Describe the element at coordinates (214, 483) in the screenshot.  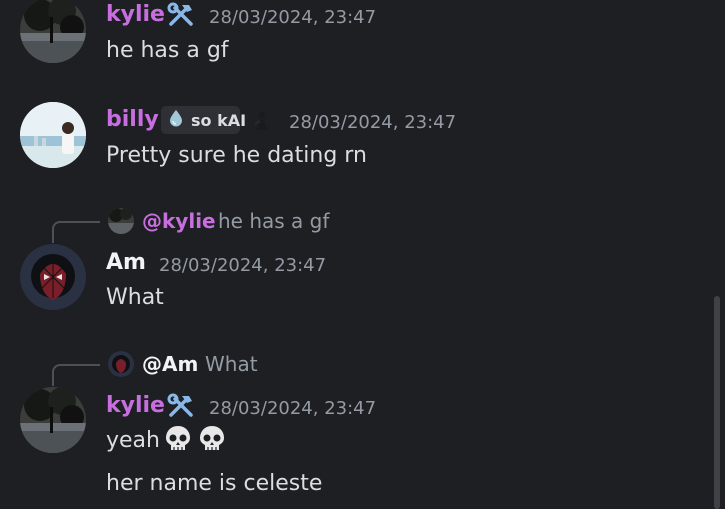
I see `message-text-followup: her name is celeste` at that location.